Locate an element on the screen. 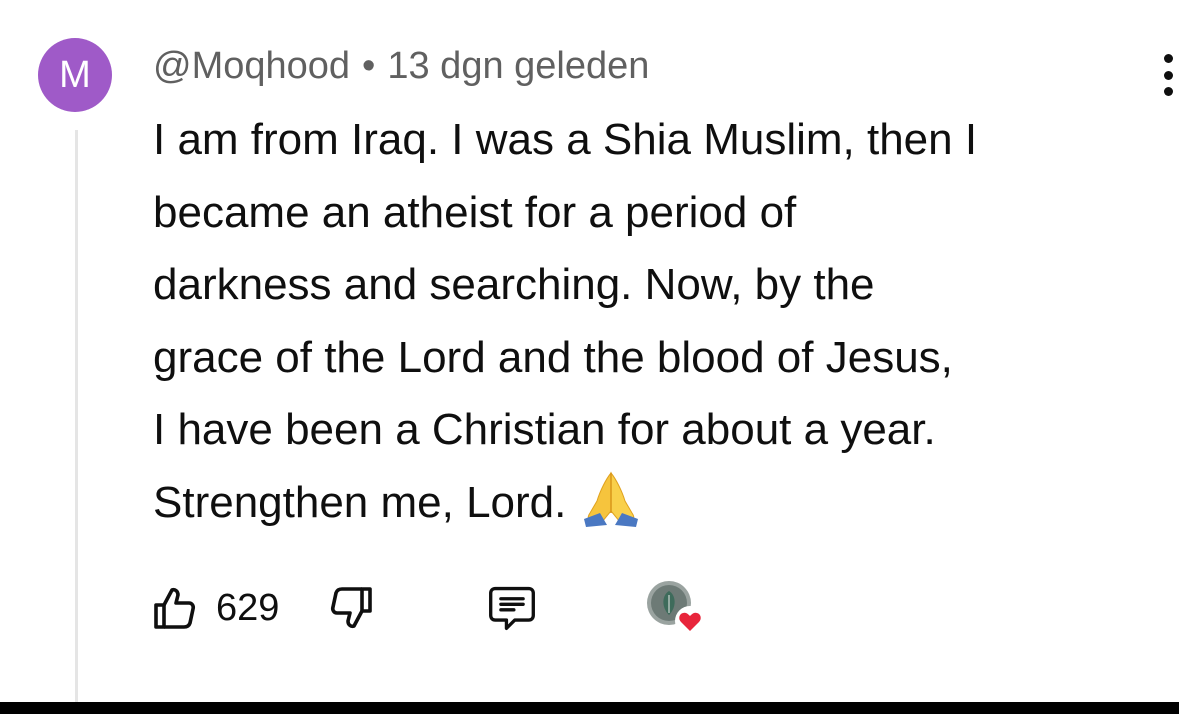  comment-header: @Moqhood • 13 dgn geleden is located at coordinates (401, 66).